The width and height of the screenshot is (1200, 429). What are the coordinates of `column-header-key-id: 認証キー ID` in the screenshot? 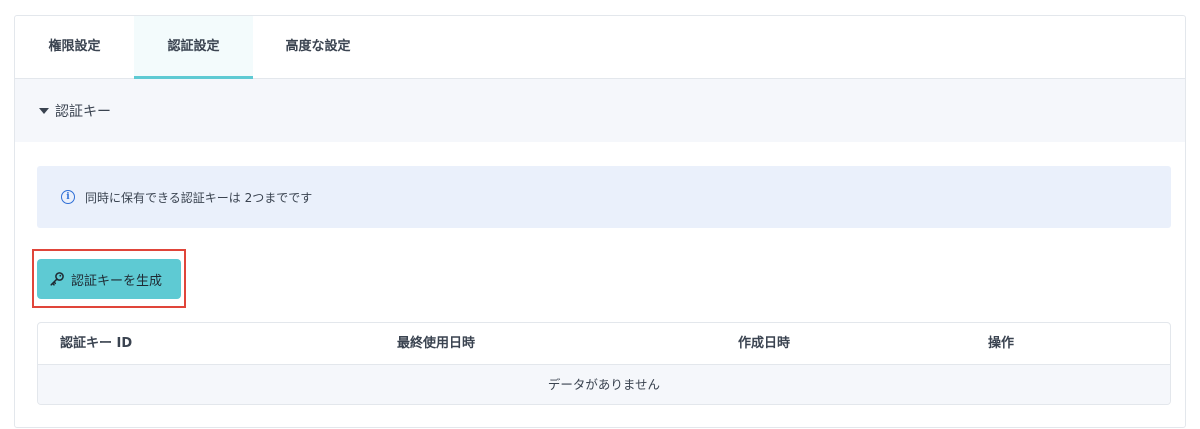 It's located at (96, 343).